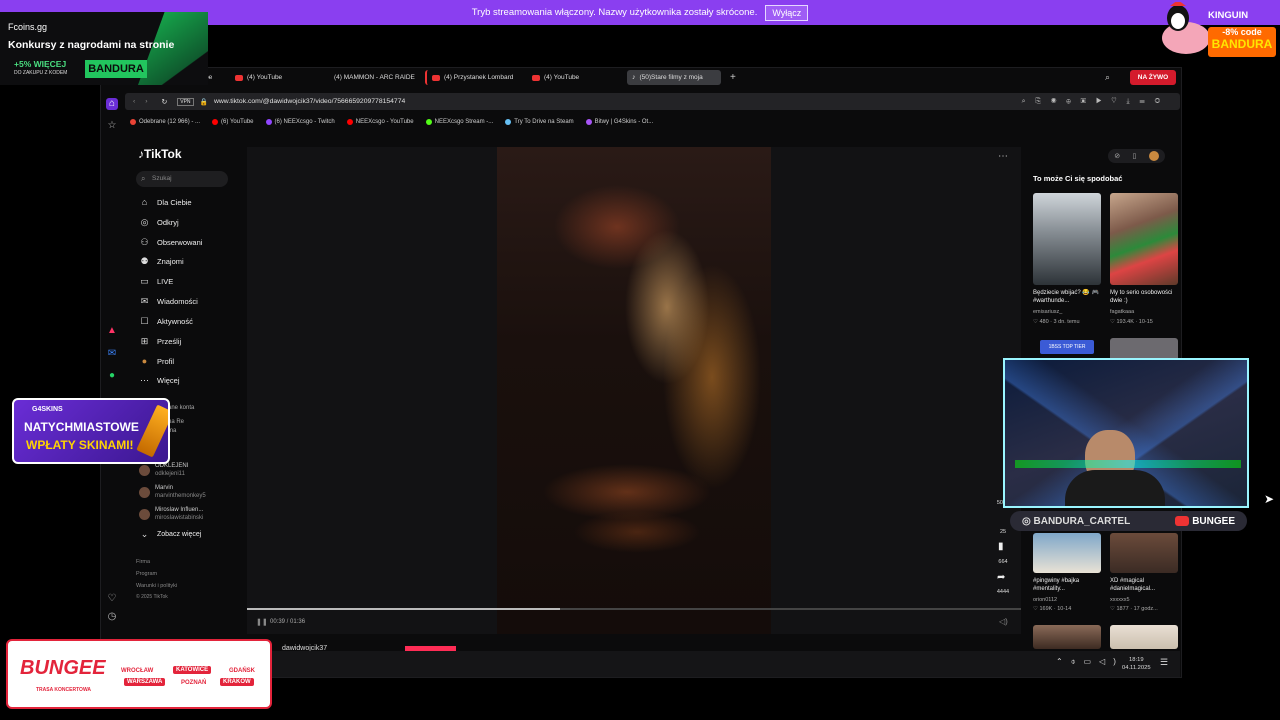 Image resolution: width=1280 pixels, height=720 pixels. Describe the element at coordinates (144, 281) in the screenshot. I see `live-icon: ▭` at that location.